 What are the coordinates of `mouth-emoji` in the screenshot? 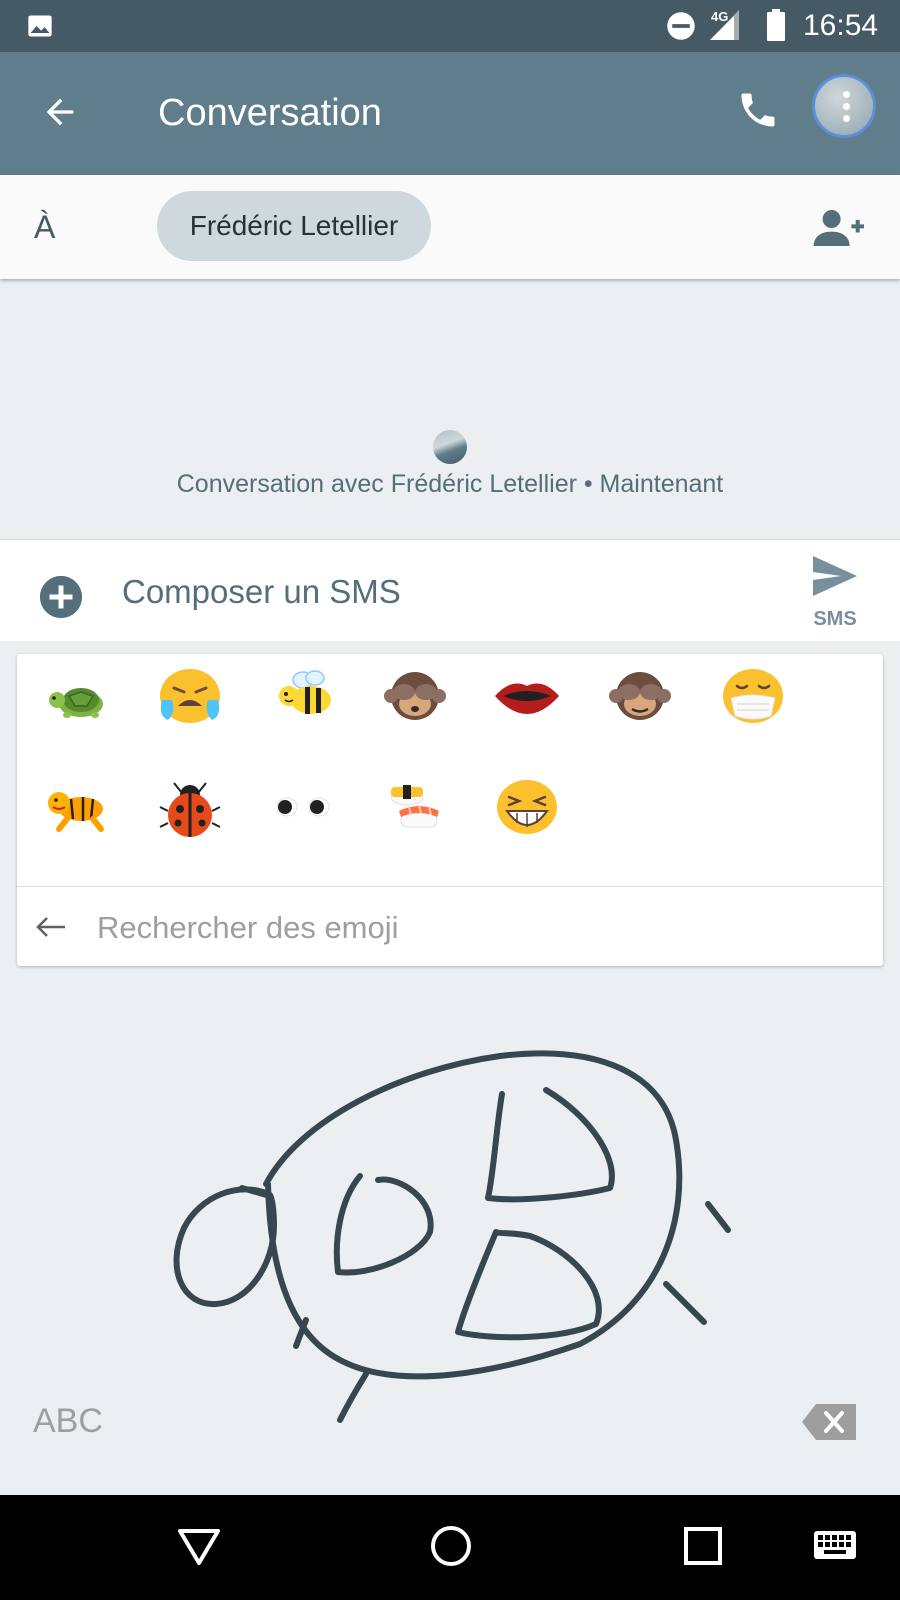 It's located at (527, 696).